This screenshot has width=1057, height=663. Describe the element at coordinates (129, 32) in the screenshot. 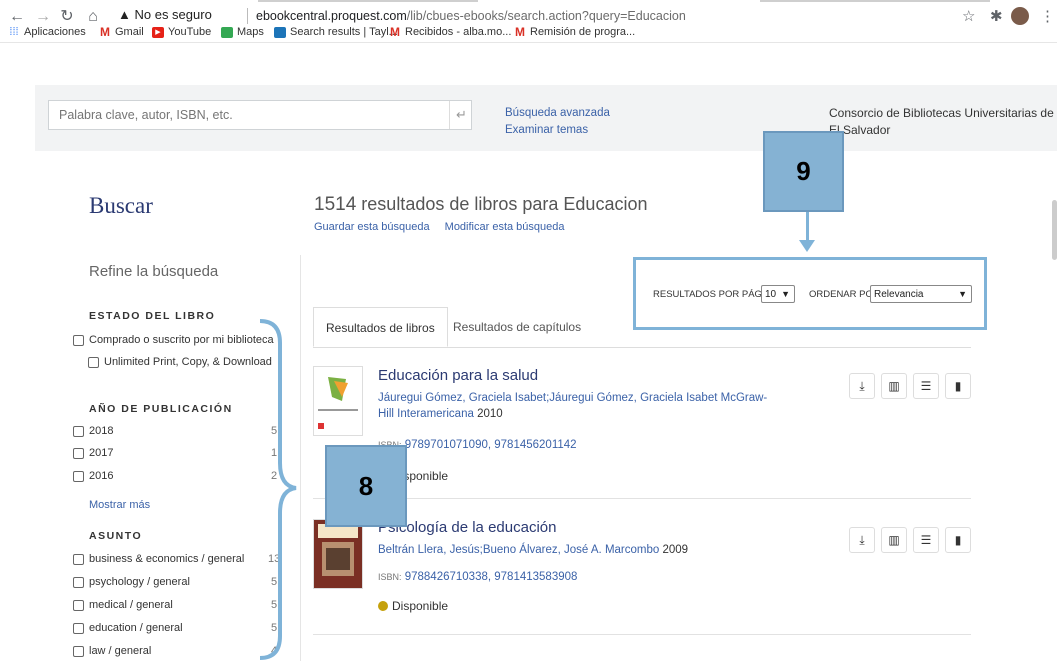

I see `bookmark-label: Gmail` at that location.